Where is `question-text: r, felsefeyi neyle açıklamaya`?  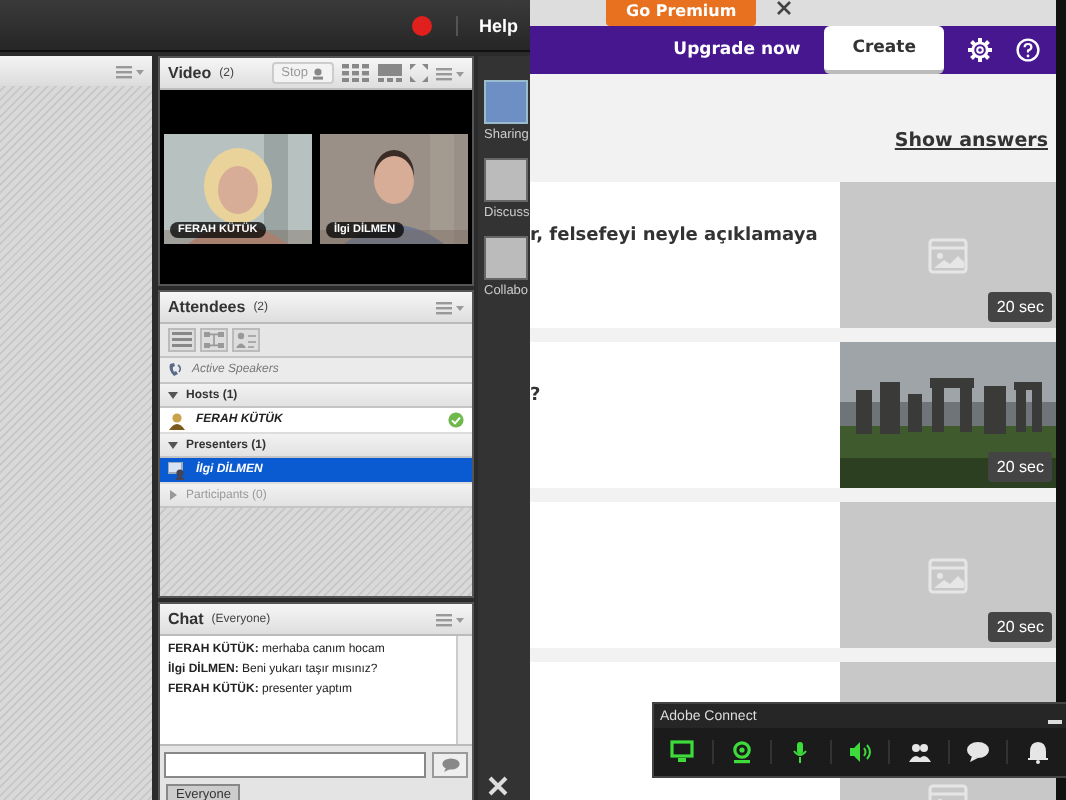 question-text: r, felsefeyi neyle açıklamaya is located at coordinates (674, 236).